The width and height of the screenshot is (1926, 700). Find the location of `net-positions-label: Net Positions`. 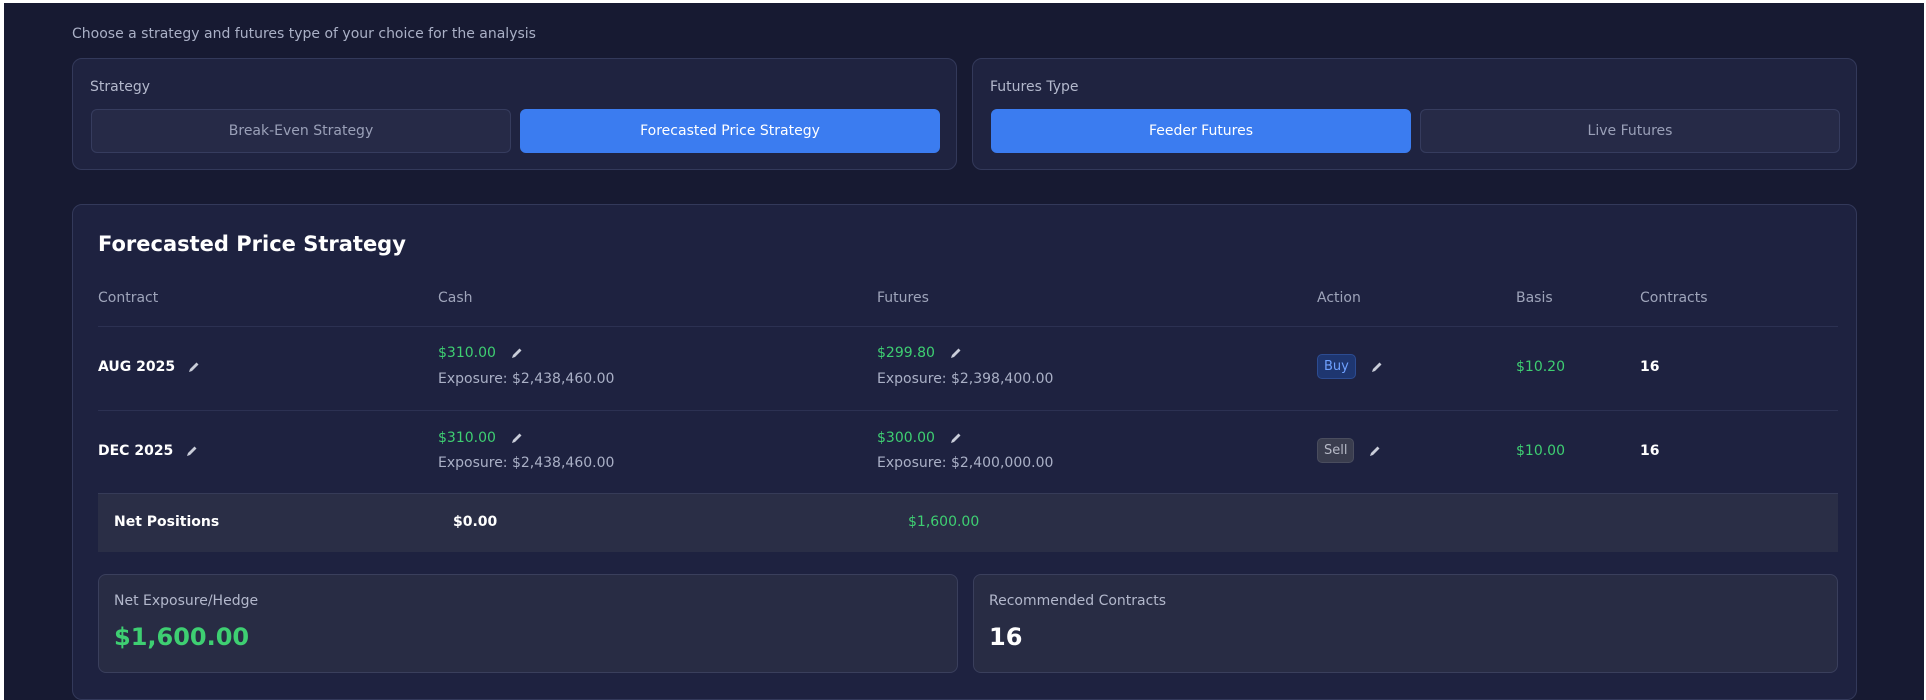

net-positions-label: Net Positions is located at coordinates (167, 522).